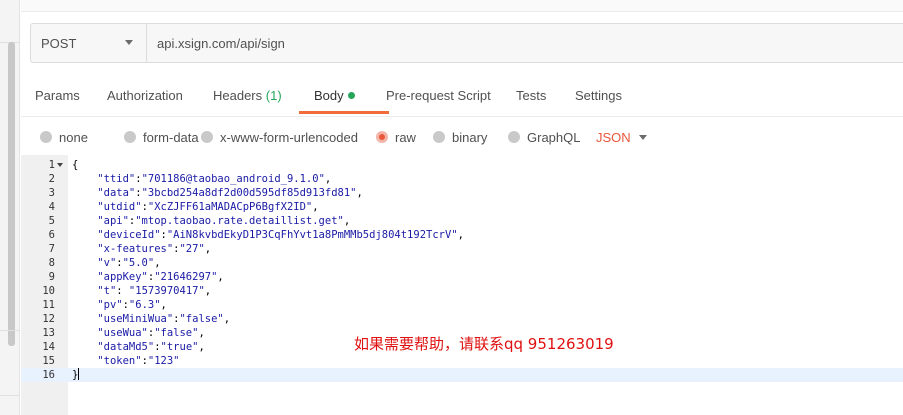 The width and height of the screenshot is (903, 415). I want to click on method-select: POST, so click(88, 43).